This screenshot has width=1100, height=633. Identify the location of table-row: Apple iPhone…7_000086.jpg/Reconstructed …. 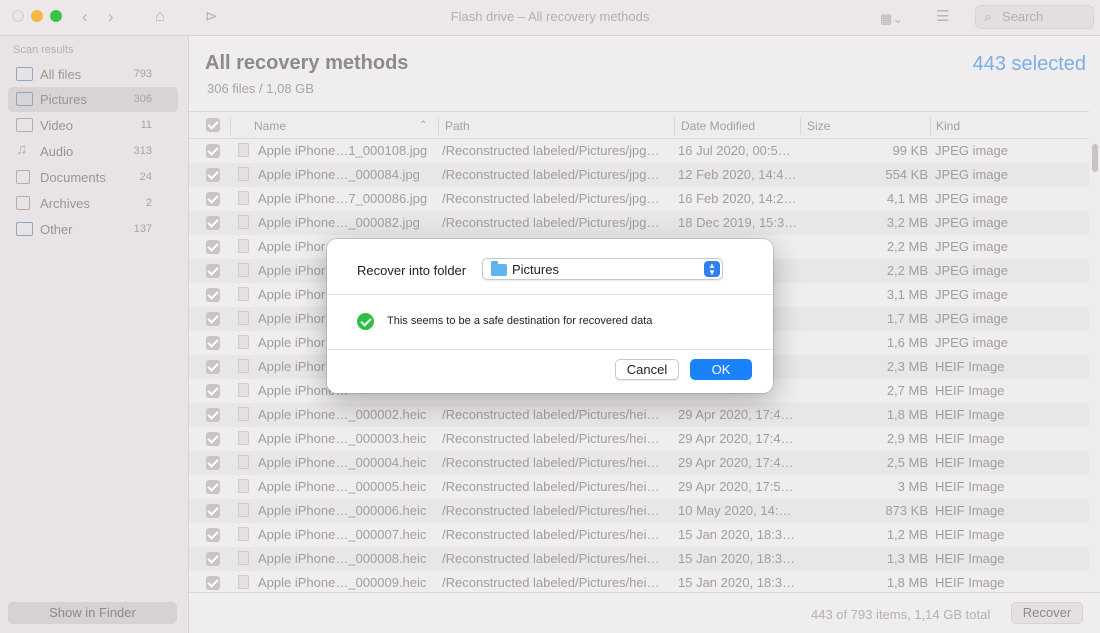
(639, 199).